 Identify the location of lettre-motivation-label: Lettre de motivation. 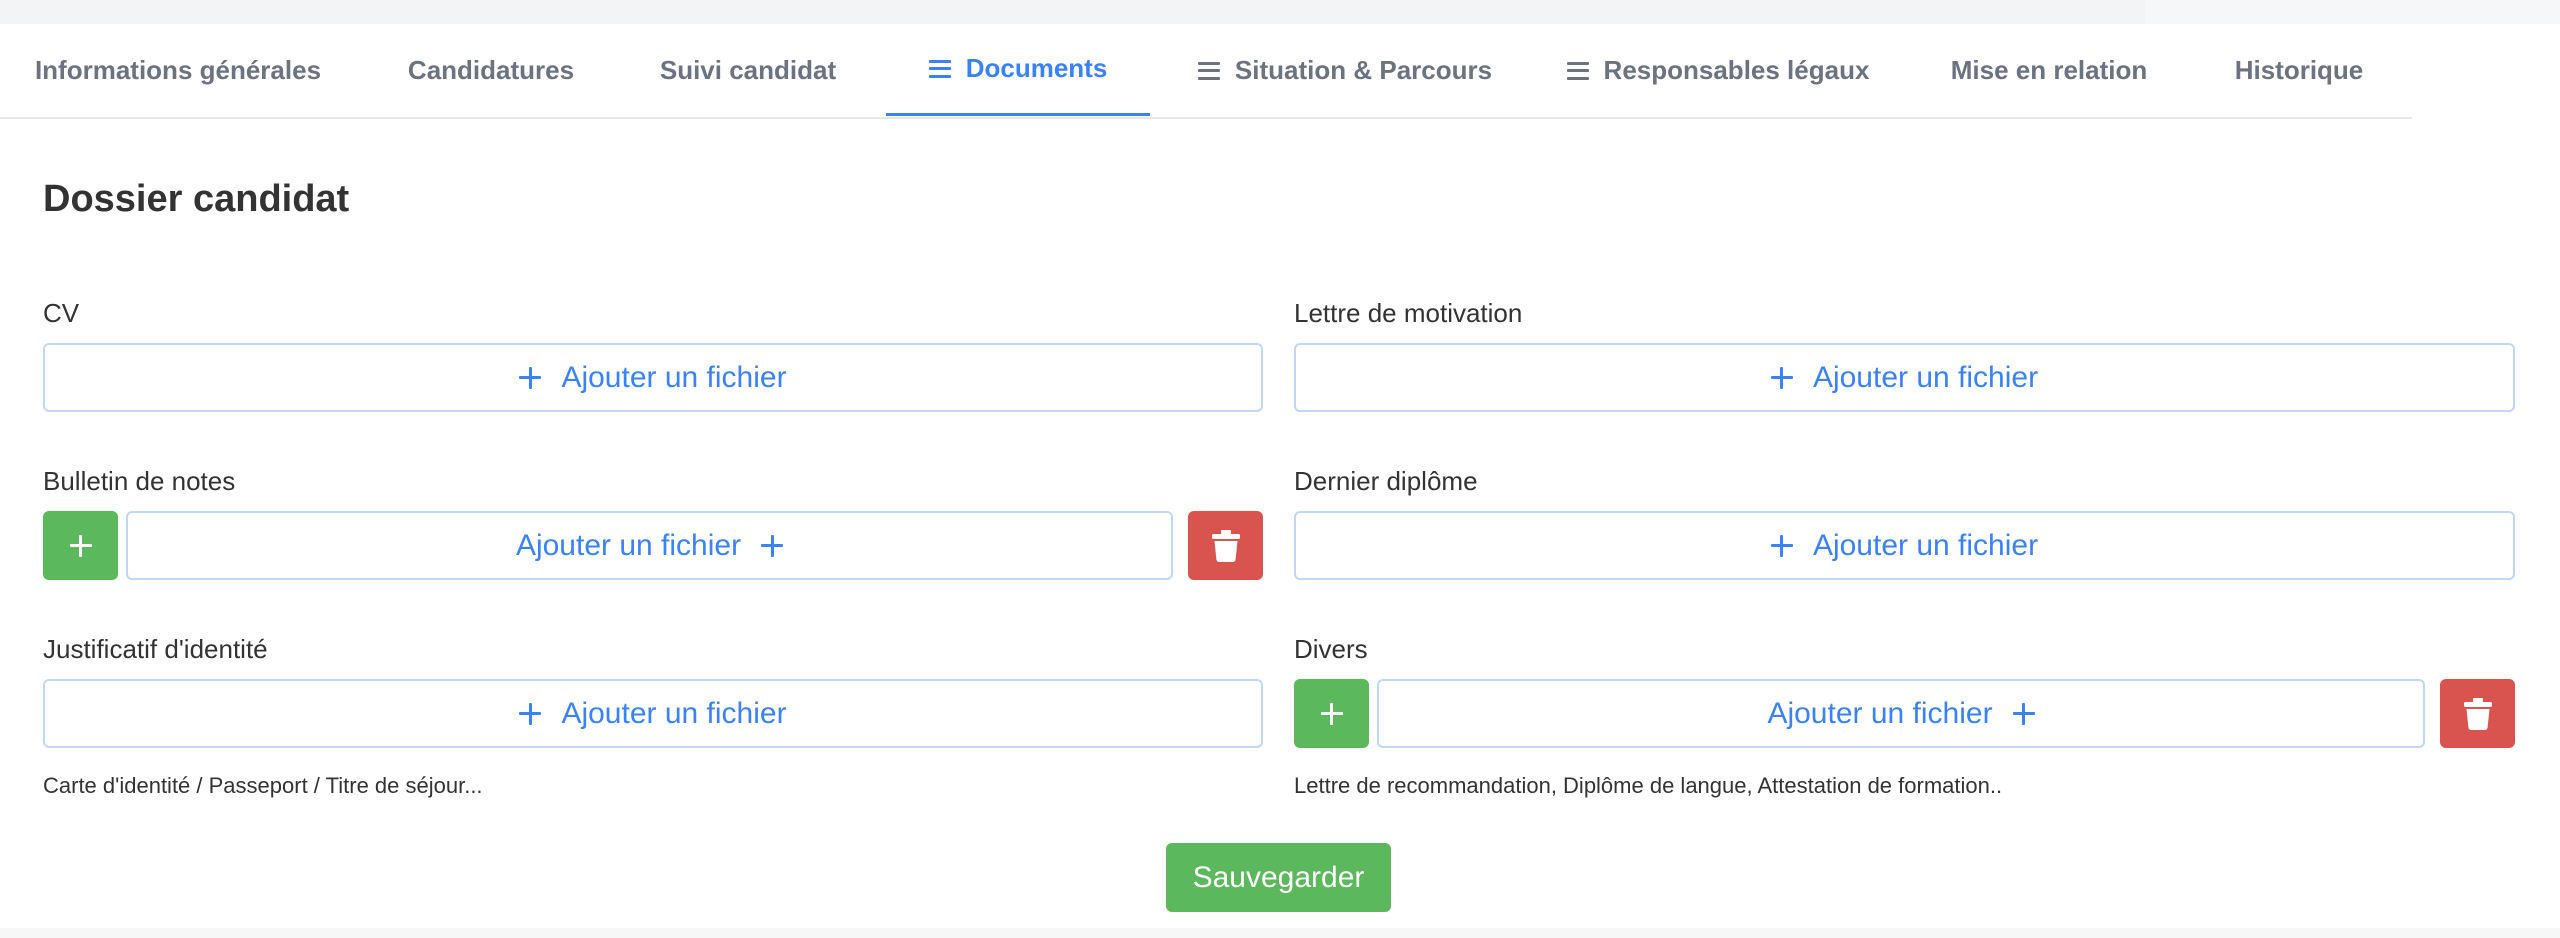
(1408, 313).